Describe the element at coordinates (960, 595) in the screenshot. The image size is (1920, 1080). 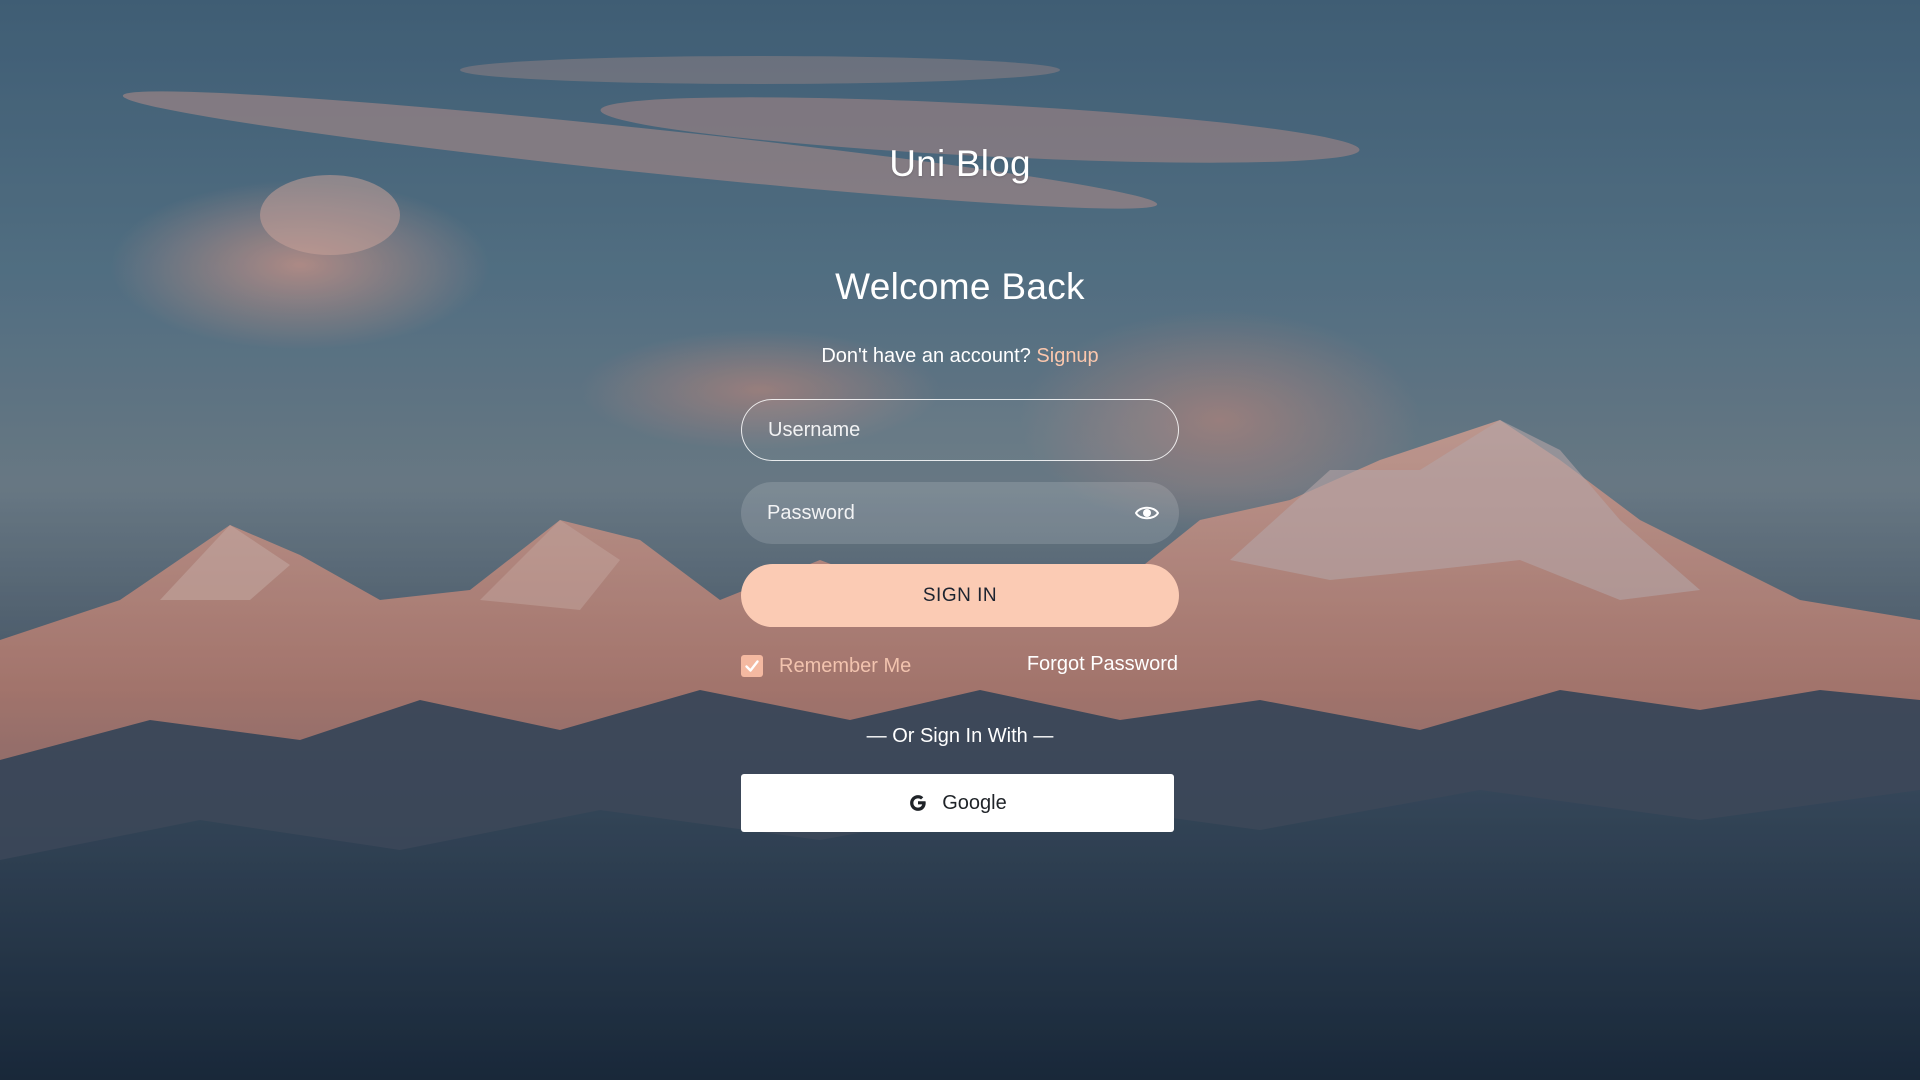
I see `sign-in-button: SIGN IN` at that location.